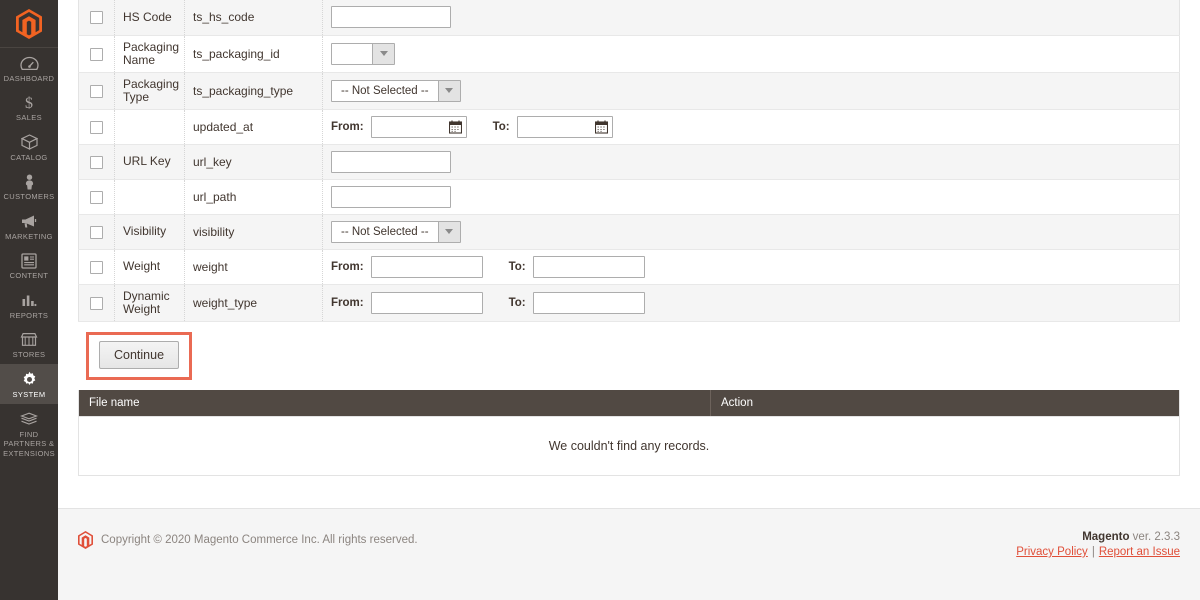  Describe the element at coordinates (751, 302) in the screenshot. I see `number-range-weight_type: From: To:` at that location.